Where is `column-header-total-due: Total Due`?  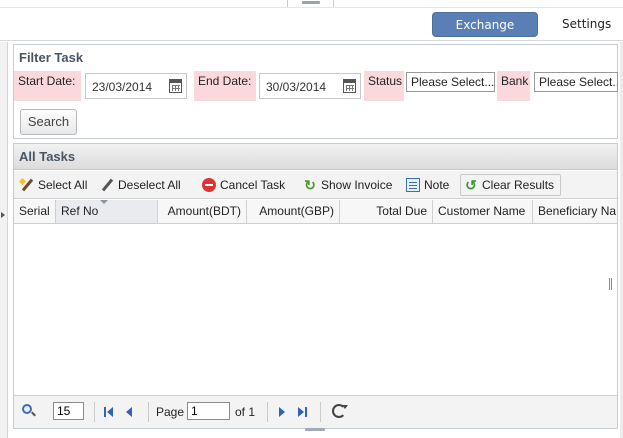 column-header-total-due: Total Due is located at coordinates (386, 211).